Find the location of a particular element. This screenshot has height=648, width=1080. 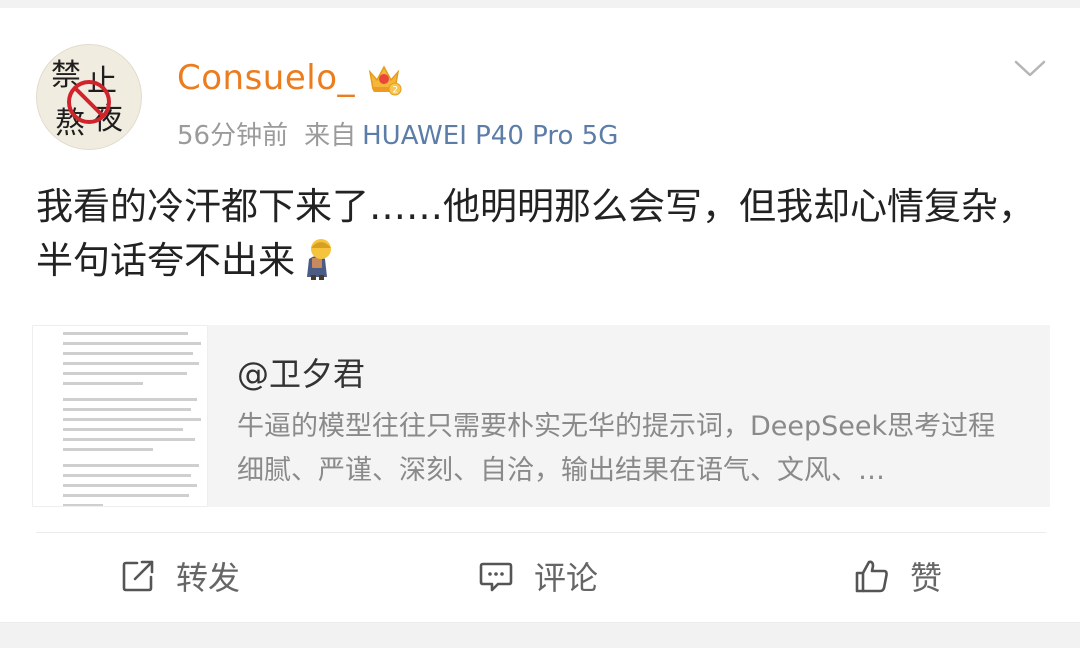

quoted-post-author: @卫夕君 is located at coordinates (301, 372).